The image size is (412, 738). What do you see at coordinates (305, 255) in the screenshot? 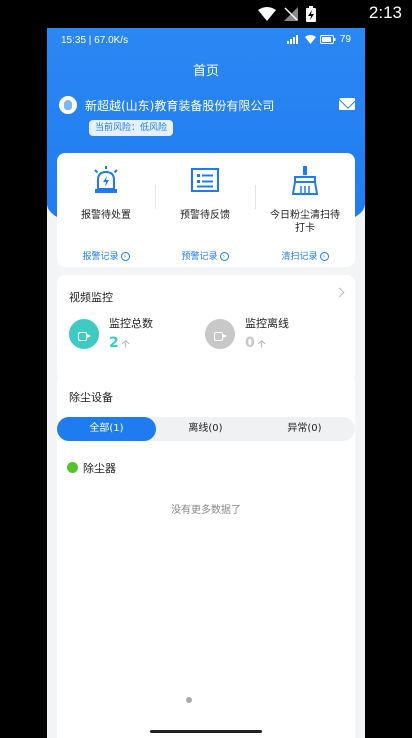
I see `clean-record-link: 清扫记录 ›` at bounding box center [305, 255].